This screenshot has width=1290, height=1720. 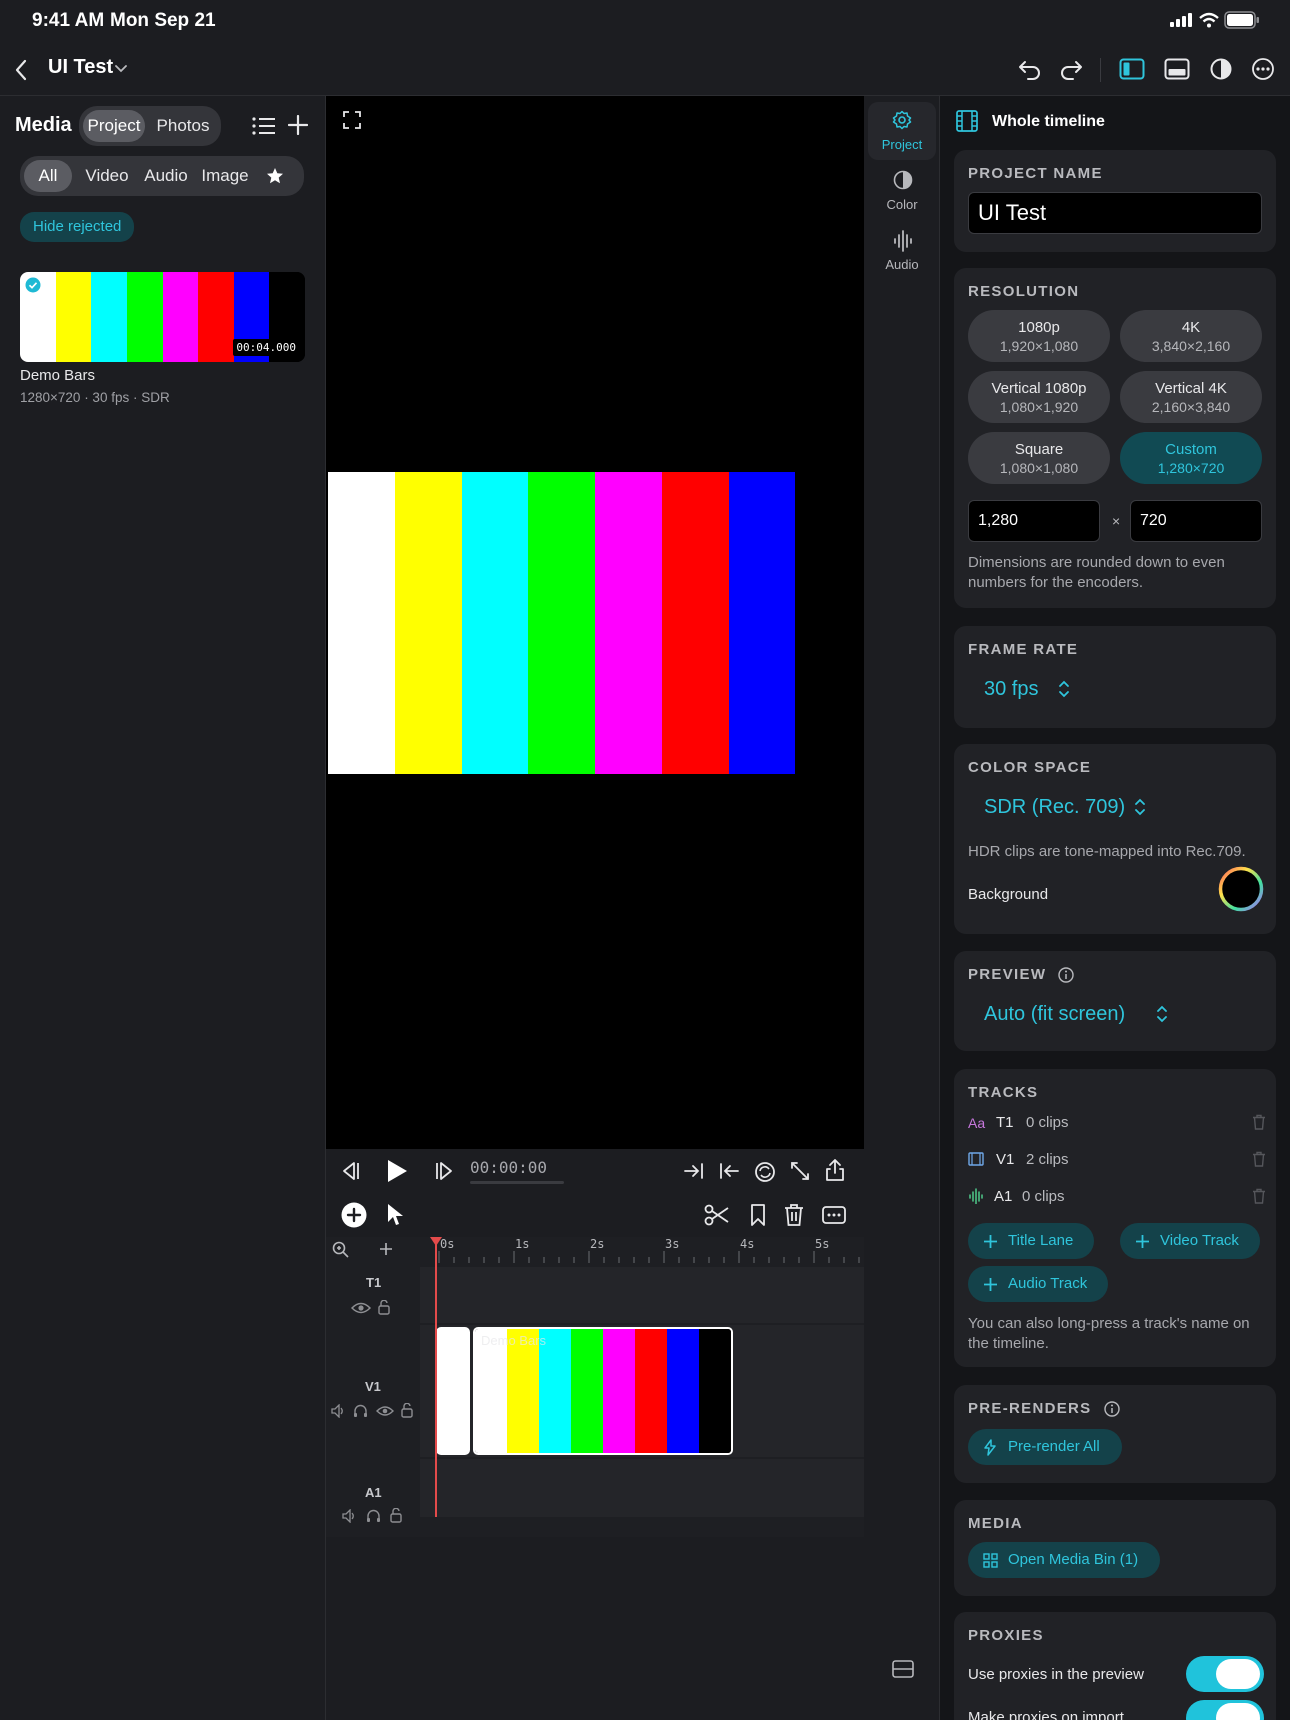 What do you see at coordinates (350, 1171) in the screenshot?
I see `step-back-icon` at bounding box center [350, 1171].